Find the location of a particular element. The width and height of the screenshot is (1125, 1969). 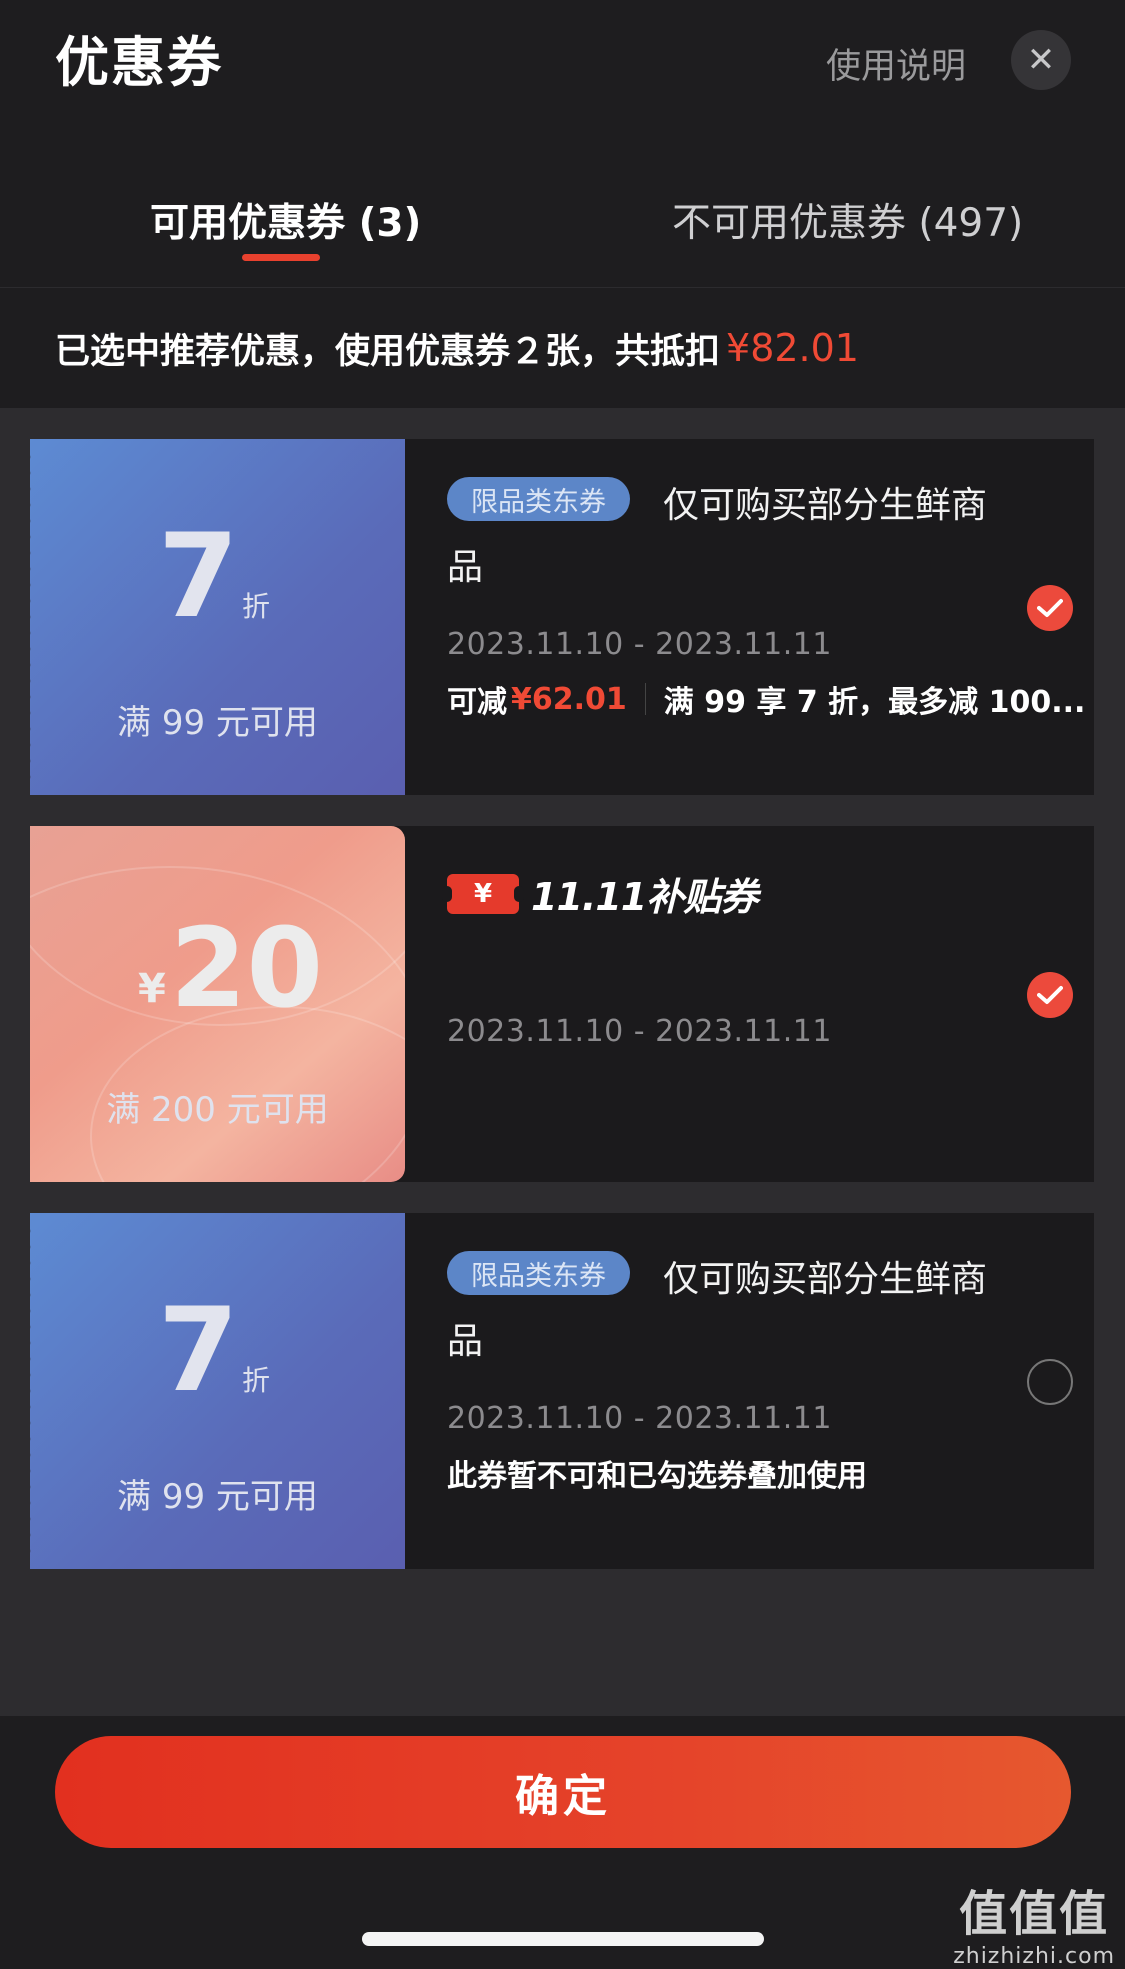

coupon-tabs: 可用优惠券 (3) 不可用优惠券 (497) is located at coordinates (562, 229).